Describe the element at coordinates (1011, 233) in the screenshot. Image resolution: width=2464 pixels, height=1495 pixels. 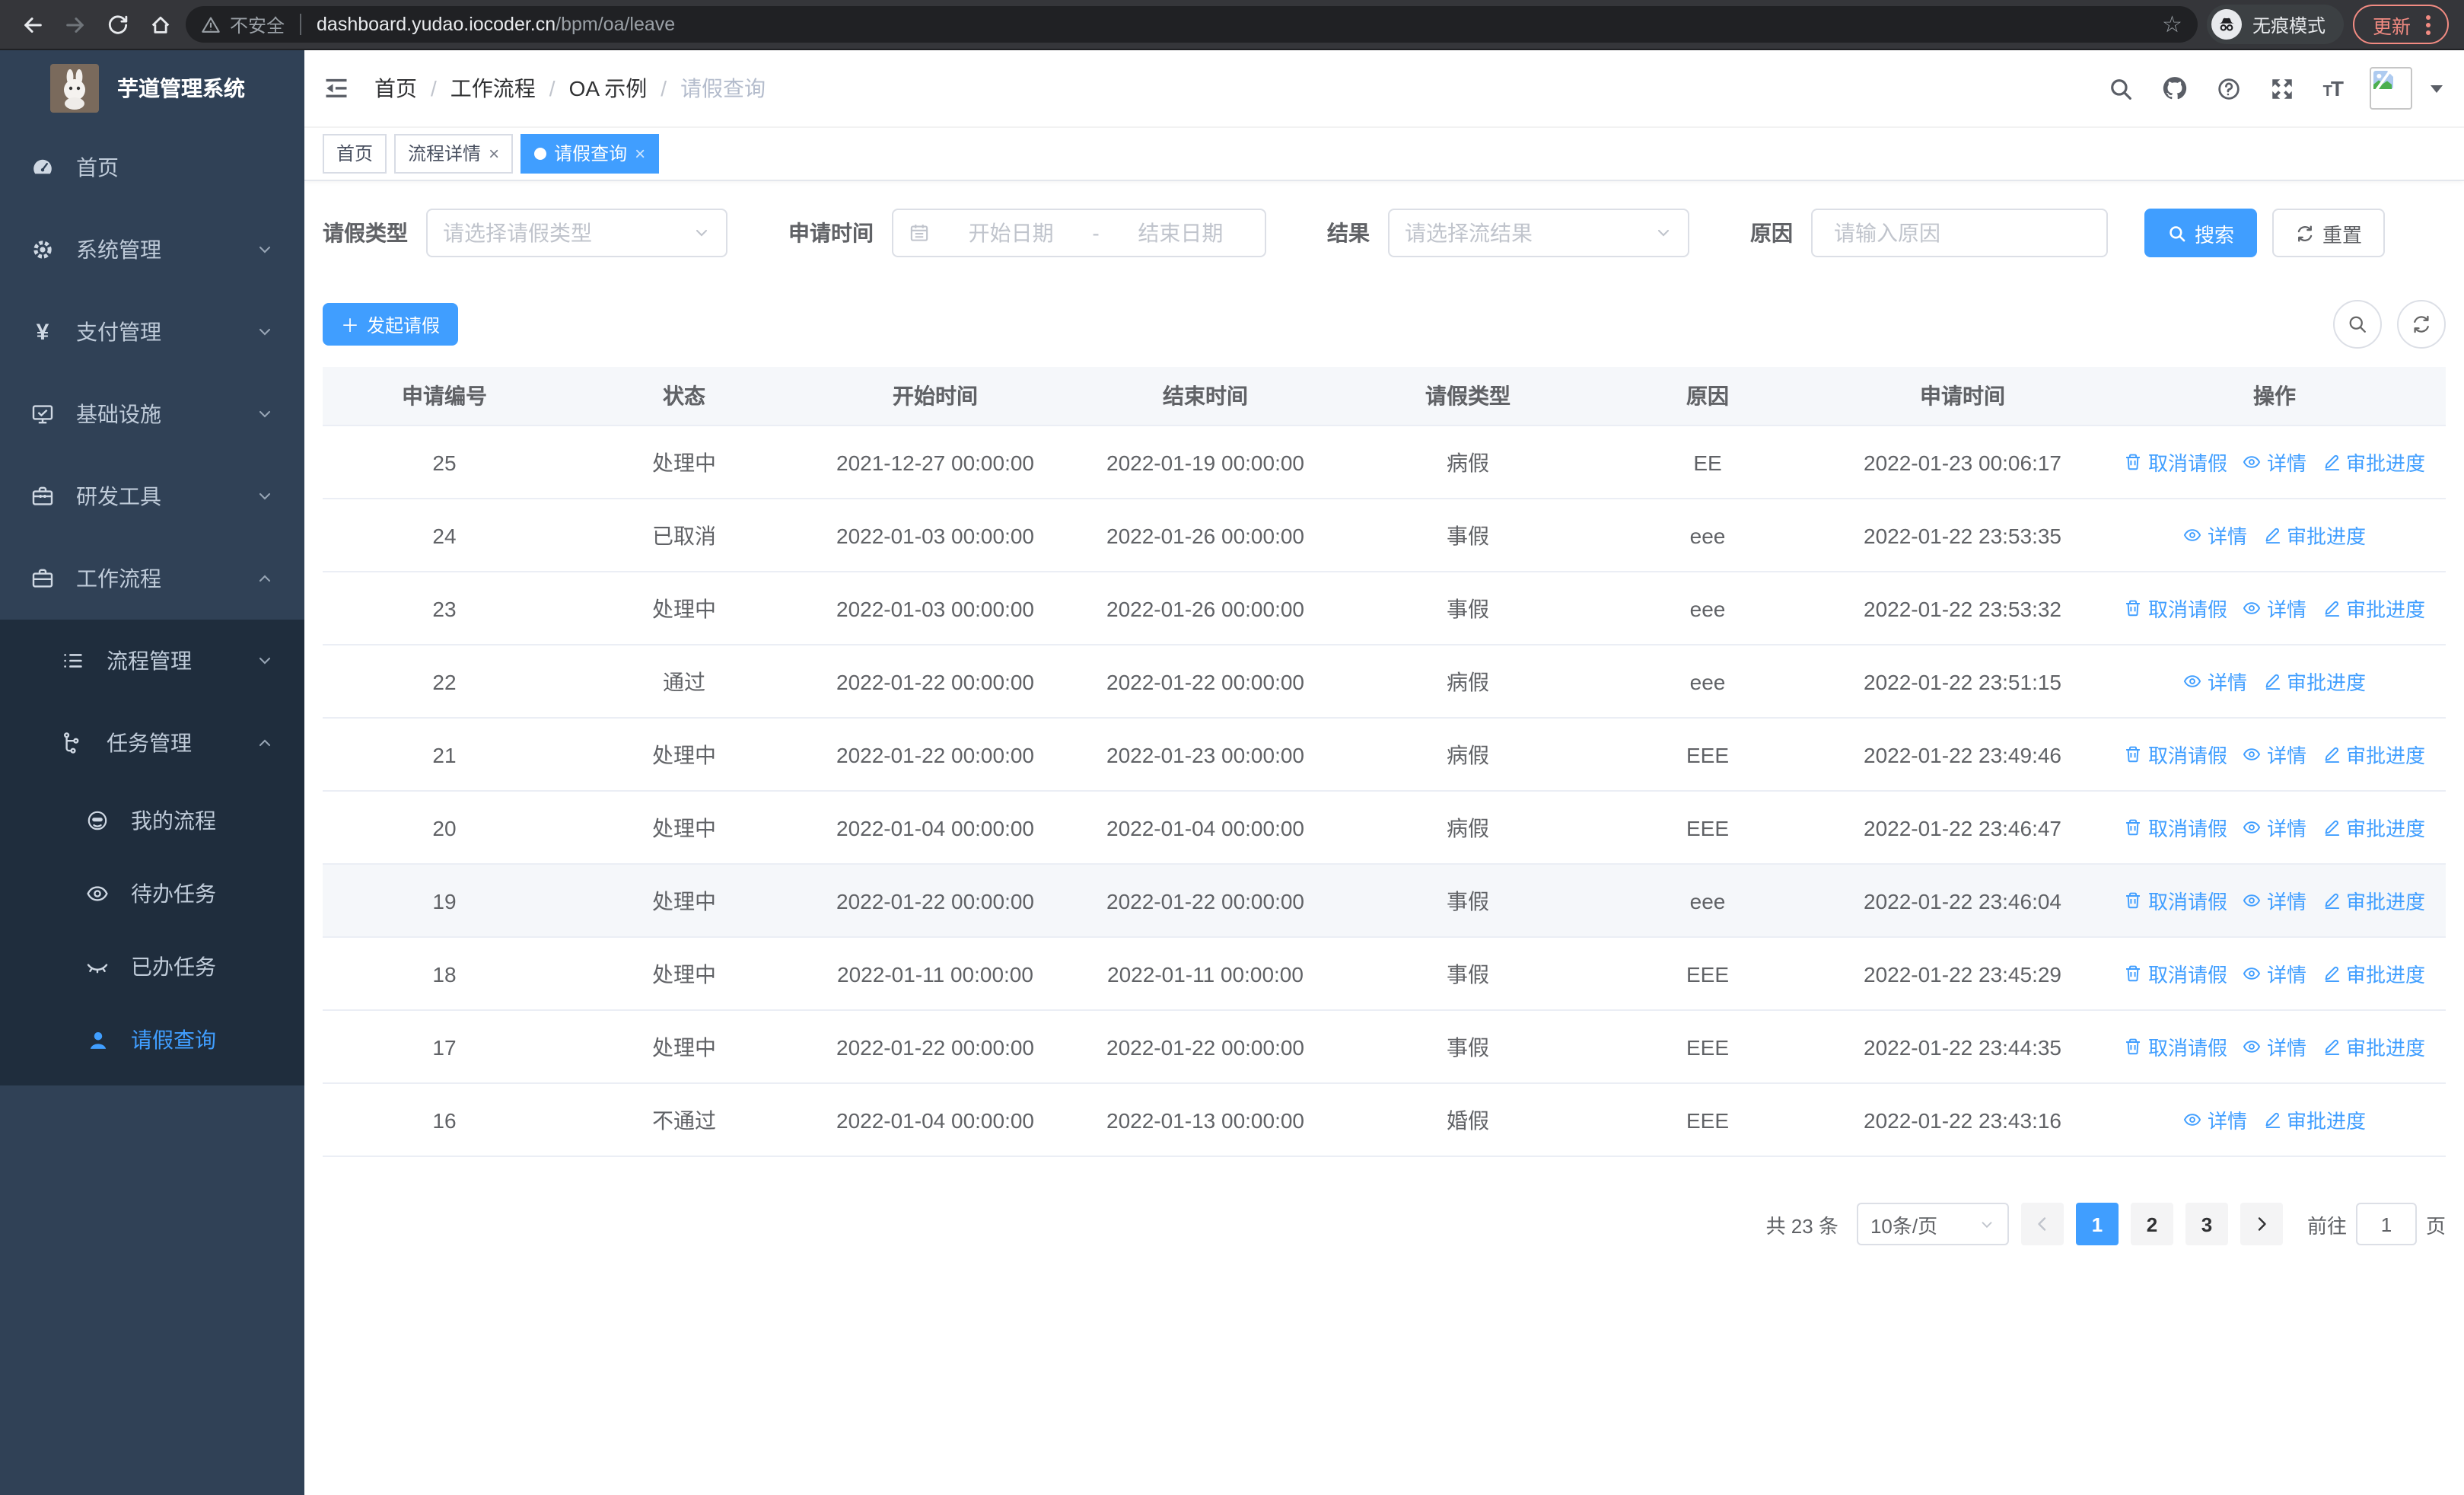
I see `start-date-input: 开始日期` at that location.